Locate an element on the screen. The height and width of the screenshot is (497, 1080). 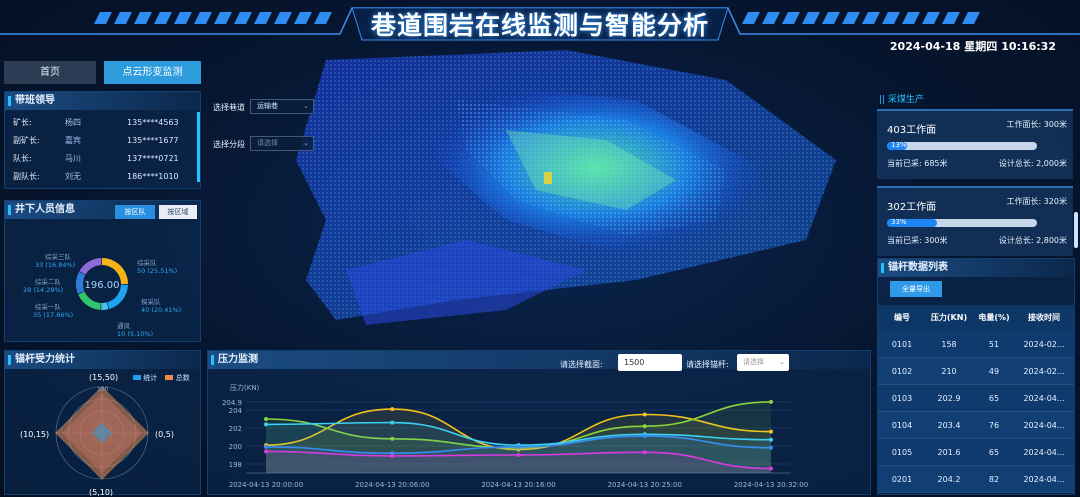
y-axis-label: 压力(KN) is located at coordinates (245, 387).